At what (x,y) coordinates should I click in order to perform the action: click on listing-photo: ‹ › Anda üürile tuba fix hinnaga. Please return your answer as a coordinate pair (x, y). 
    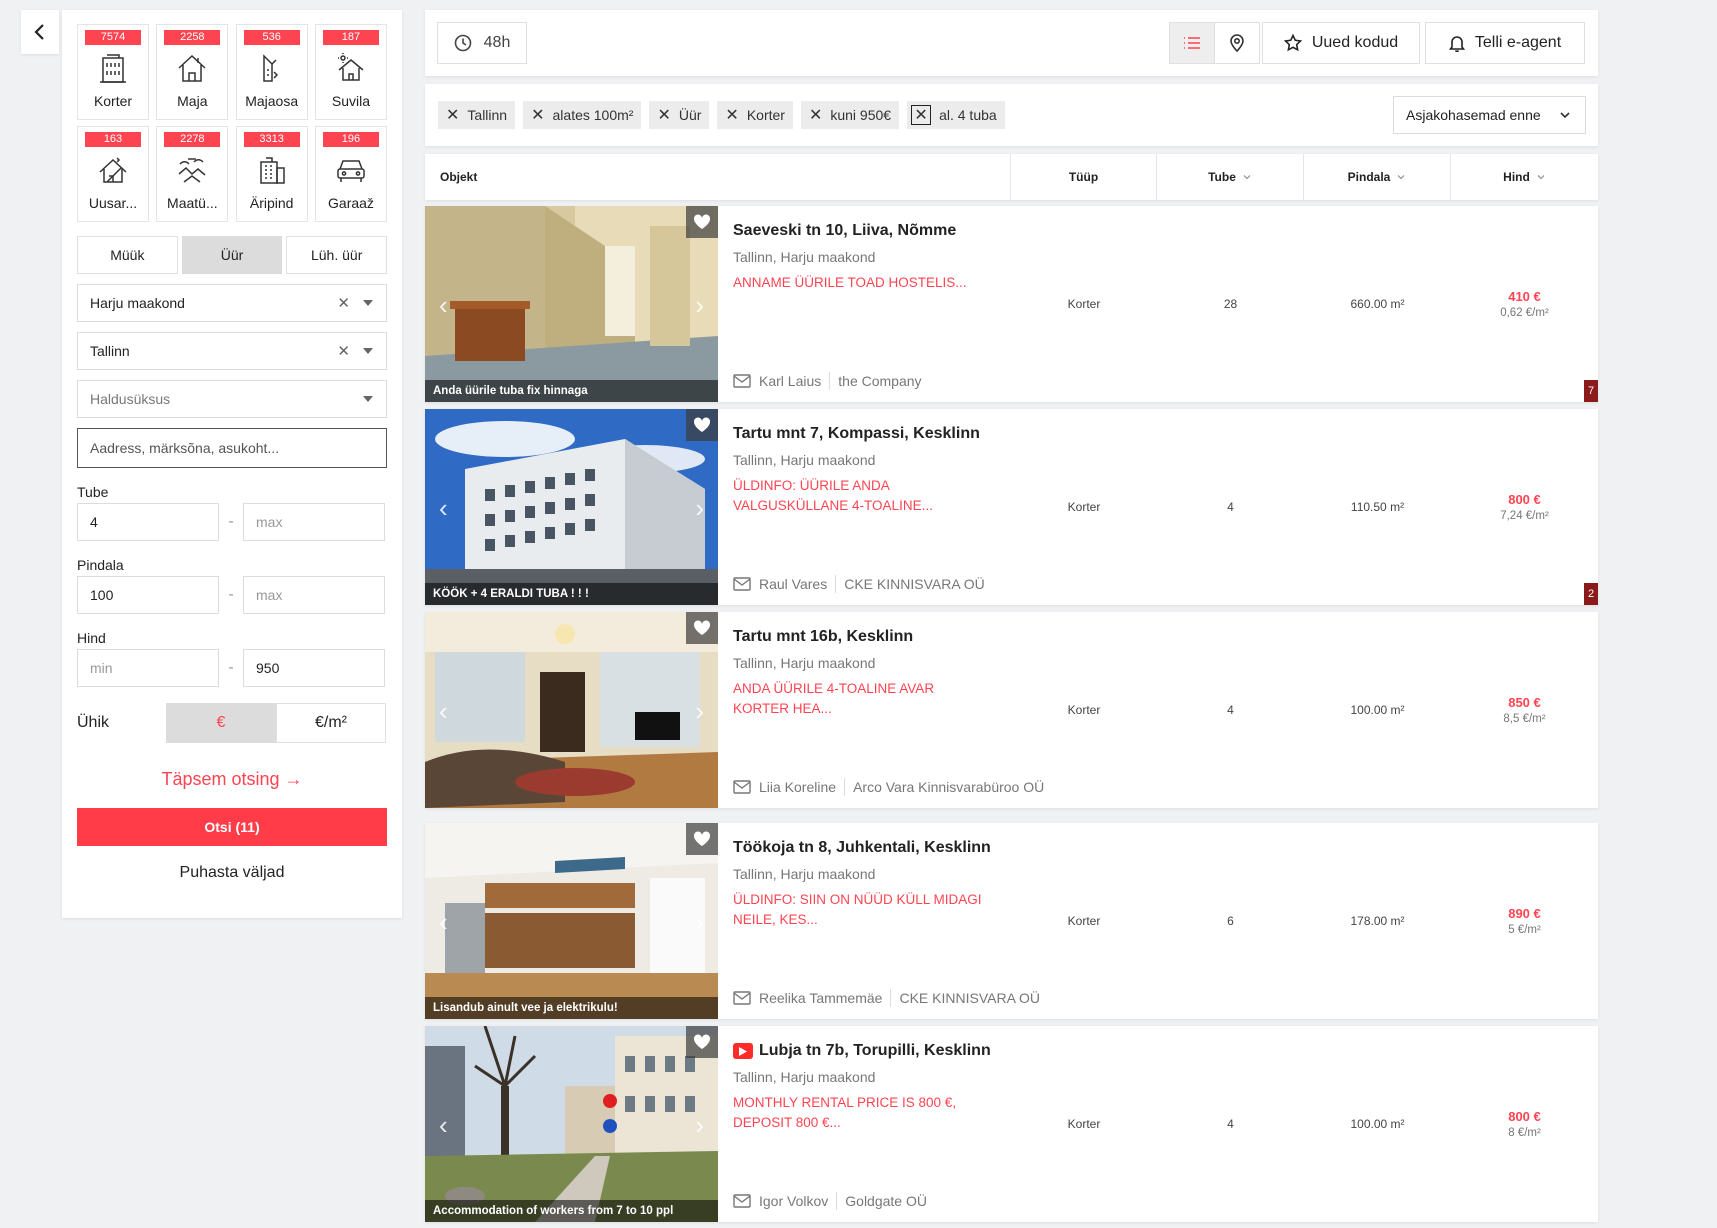
    Looking at the image, I should click on (571, 304).